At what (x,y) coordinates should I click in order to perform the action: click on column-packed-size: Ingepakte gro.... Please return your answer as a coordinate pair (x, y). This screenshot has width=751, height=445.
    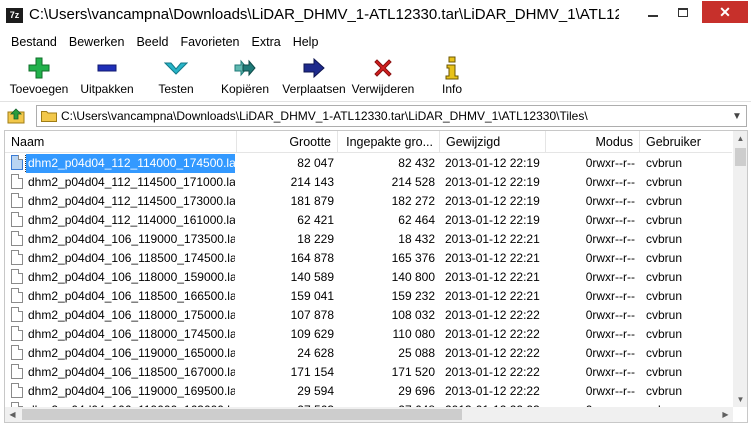
    Looking at the image, I should click on (389, 142).